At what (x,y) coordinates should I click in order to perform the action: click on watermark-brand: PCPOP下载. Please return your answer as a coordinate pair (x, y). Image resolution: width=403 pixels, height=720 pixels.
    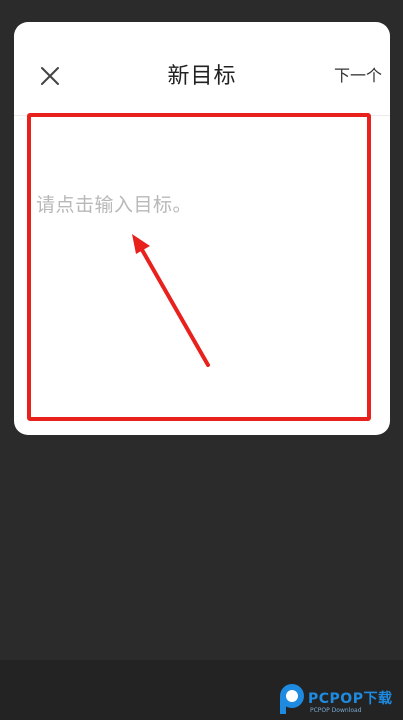
    Looking at the image, I should click on (350, 699).